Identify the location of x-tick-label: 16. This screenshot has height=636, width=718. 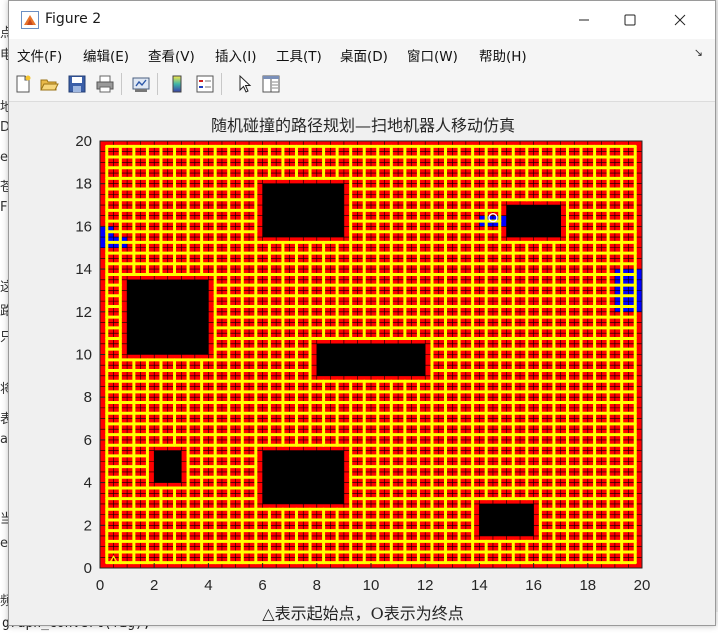
(533, 585).